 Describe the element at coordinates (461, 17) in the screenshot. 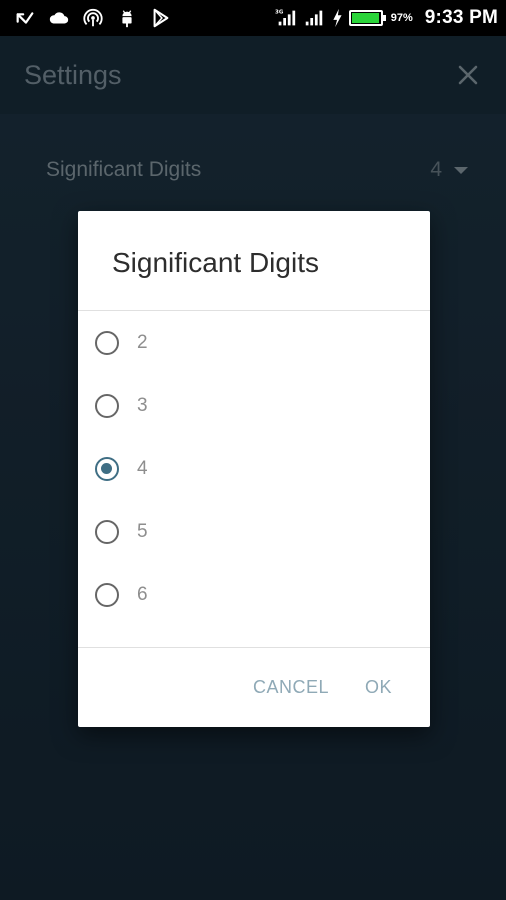

I see `clock: 9:33 PM` at that location.